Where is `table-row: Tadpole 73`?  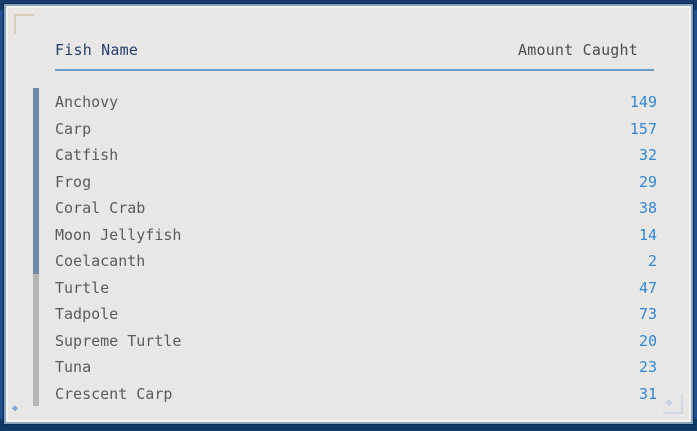 table-row: Tadpole 73 is located at coordinates (356, 315).